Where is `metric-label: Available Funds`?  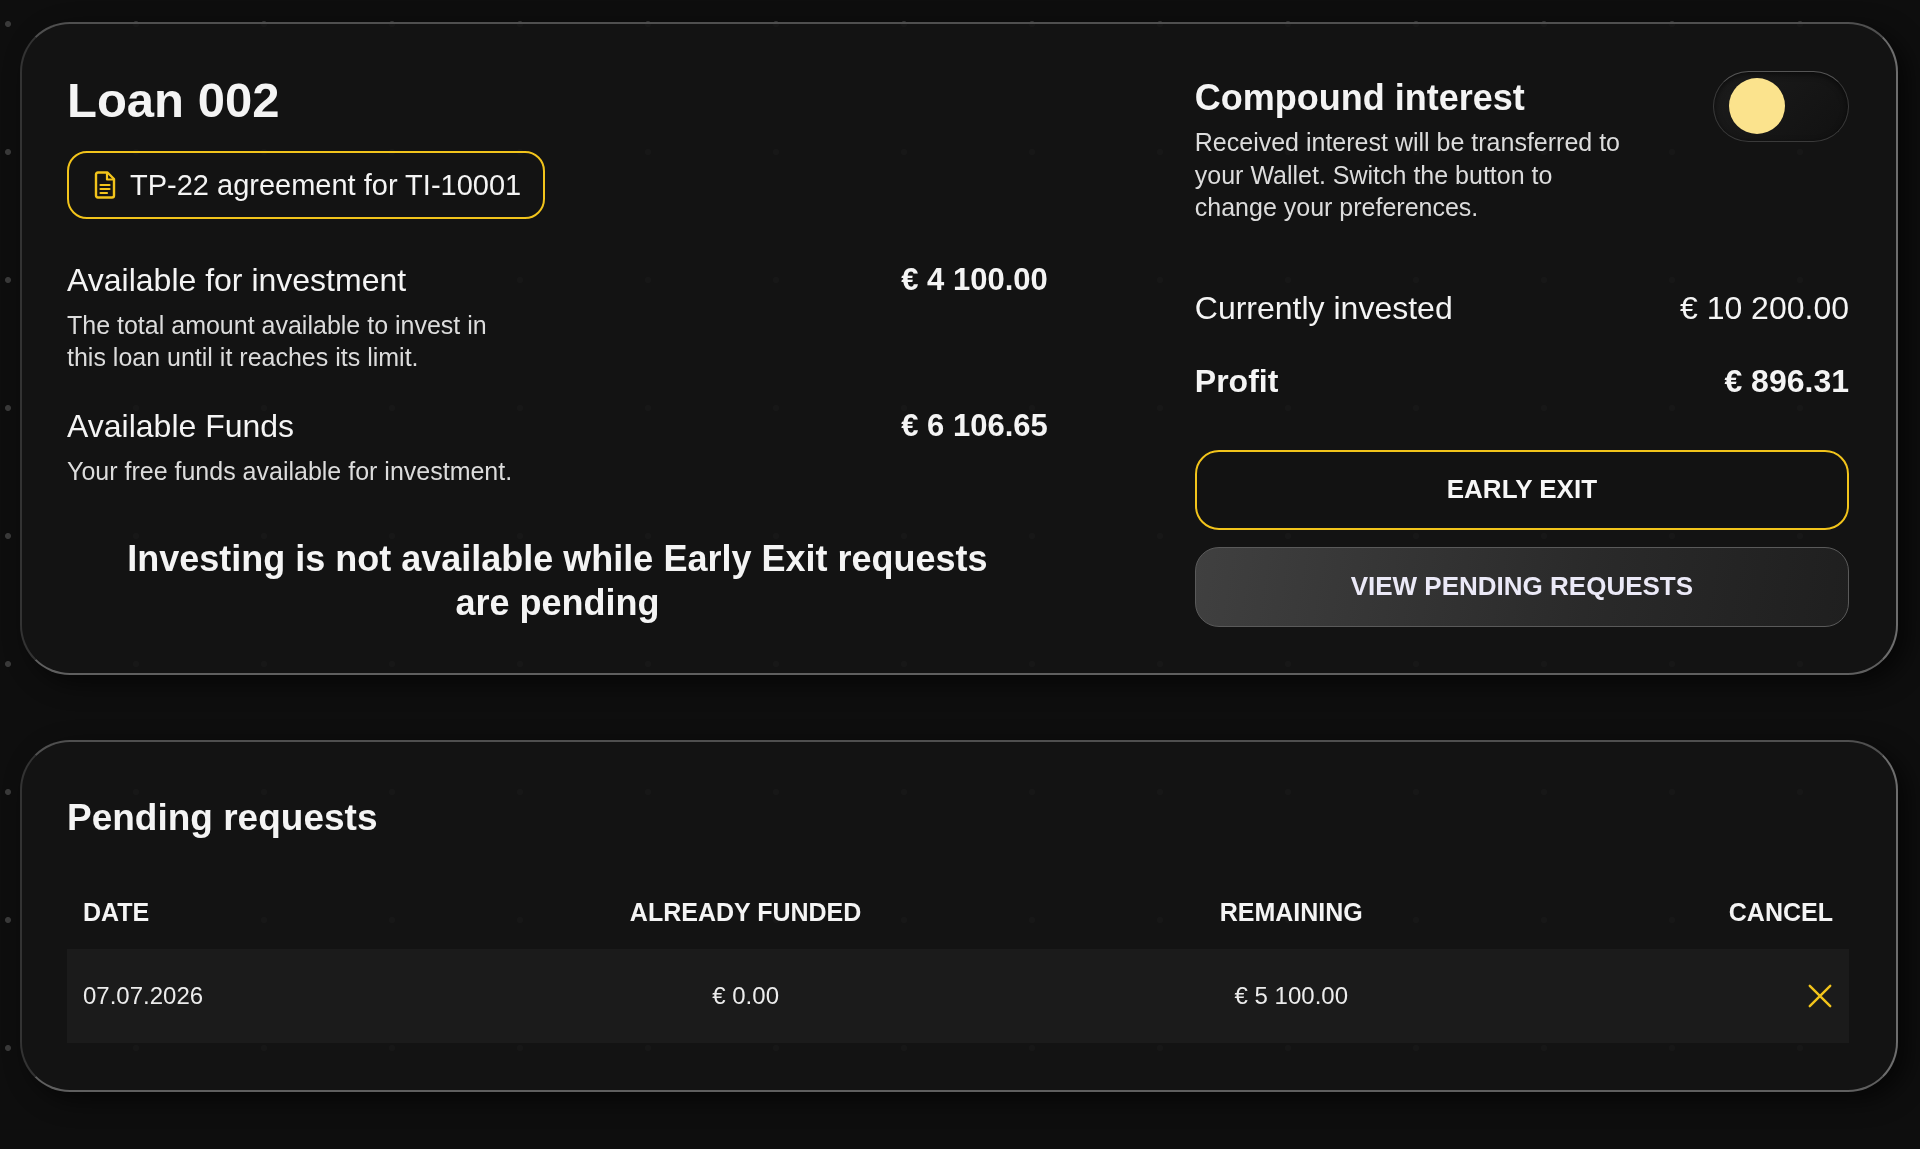 metric-label: Available Funds is located at coordinates (181, 426).